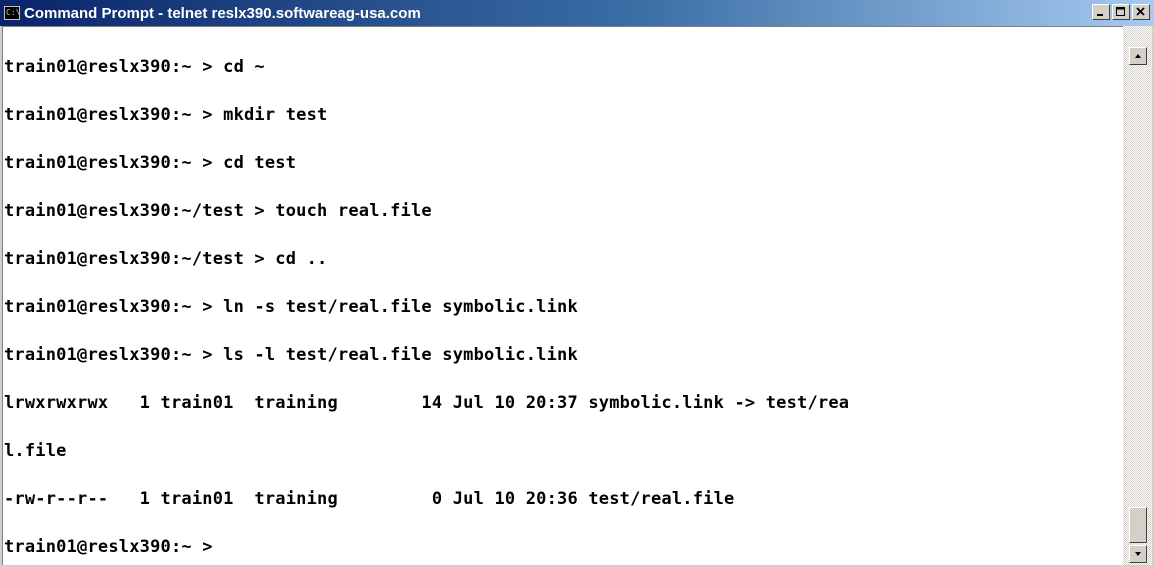 This screenshot has height=567, width=1154. I want to click on scroll-down-button, so click(1138, 554).